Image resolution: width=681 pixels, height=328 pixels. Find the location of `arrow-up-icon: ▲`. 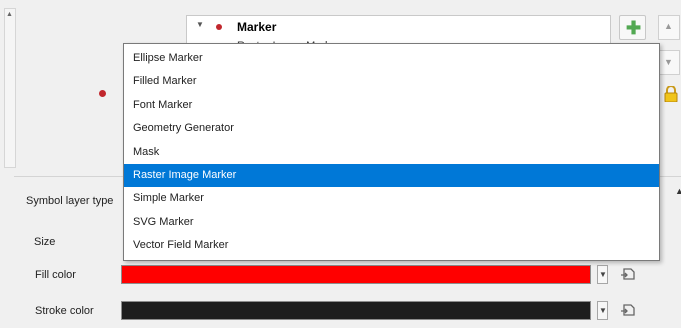

arrow-up-icon: ▲ is located at coordinates (668, 26).